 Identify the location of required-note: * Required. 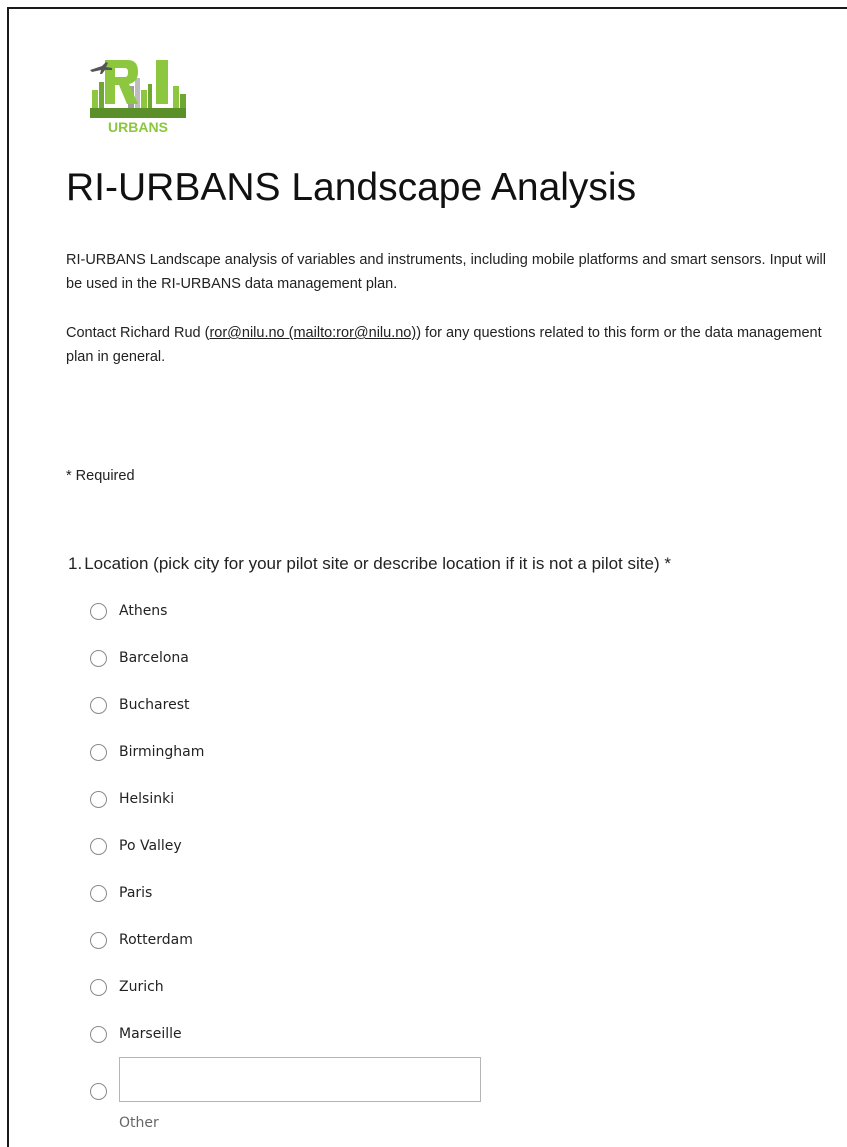
(100, 476).